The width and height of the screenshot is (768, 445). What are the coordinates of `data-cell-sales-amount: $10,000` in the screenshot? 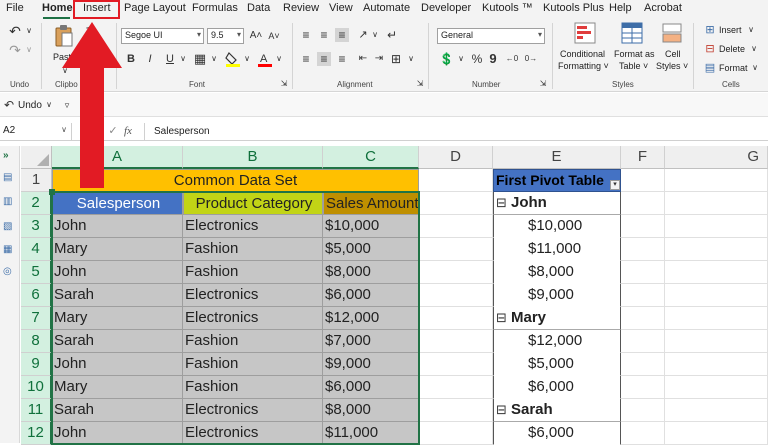 It's located at (371, 226).